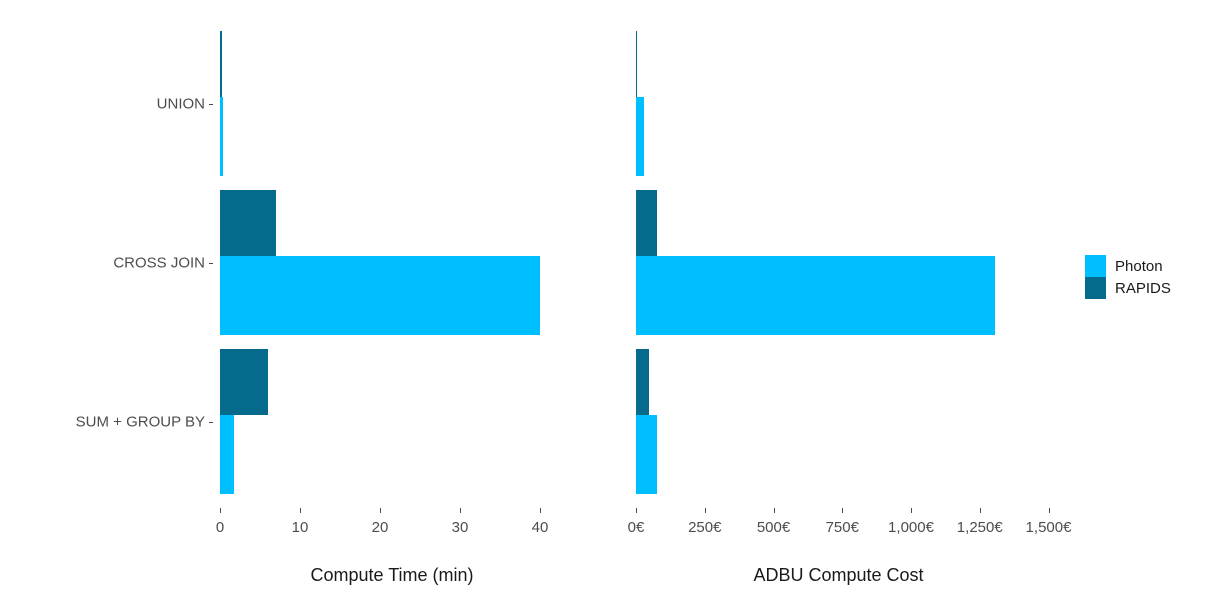 The height and width of the screenshot is (604, 1212). I want to click on bar-rapids-sum-group-by, so click(643, 382).